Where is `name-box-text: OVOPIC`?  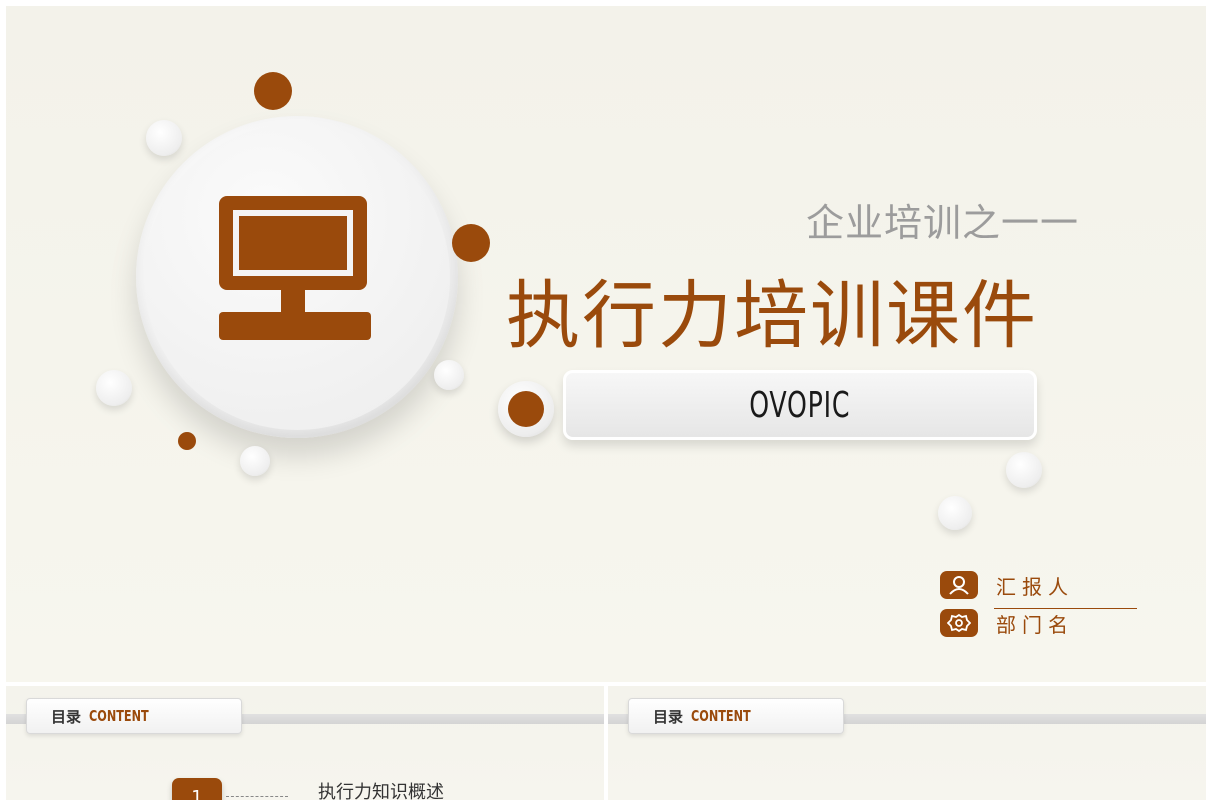 name-box-text: OVOPIC is located at coordinates (800, 405).